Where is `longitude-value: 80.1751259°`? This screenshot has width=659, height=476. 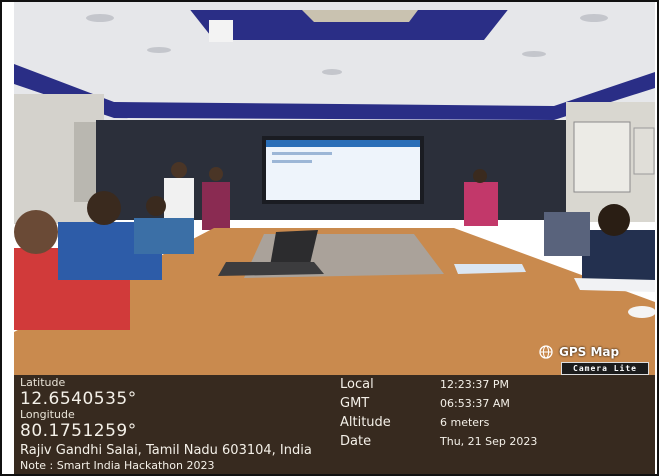
longitude-value: 80.1751259° is located at coordinates (78, 431).